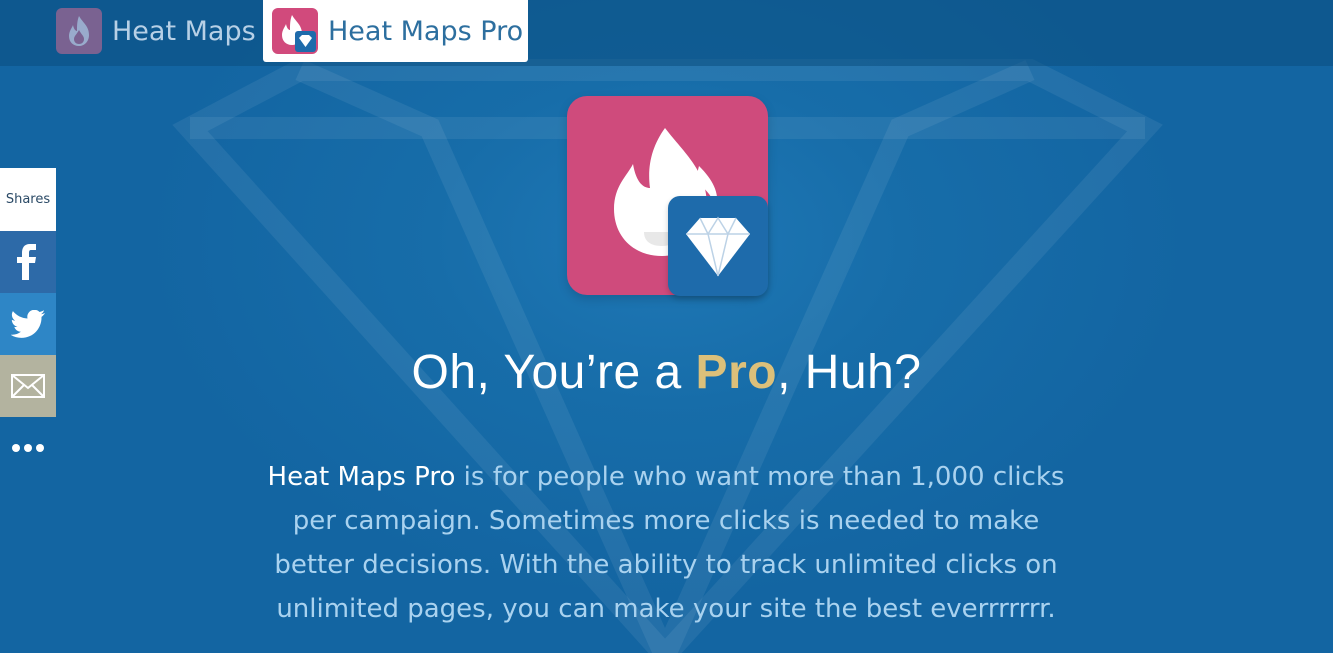 Image resolution: width=1333 pixels, height=653 pixels. Describe the element at coordinates (79, 31) in the screenshot. I see `flame-icon` at that location.